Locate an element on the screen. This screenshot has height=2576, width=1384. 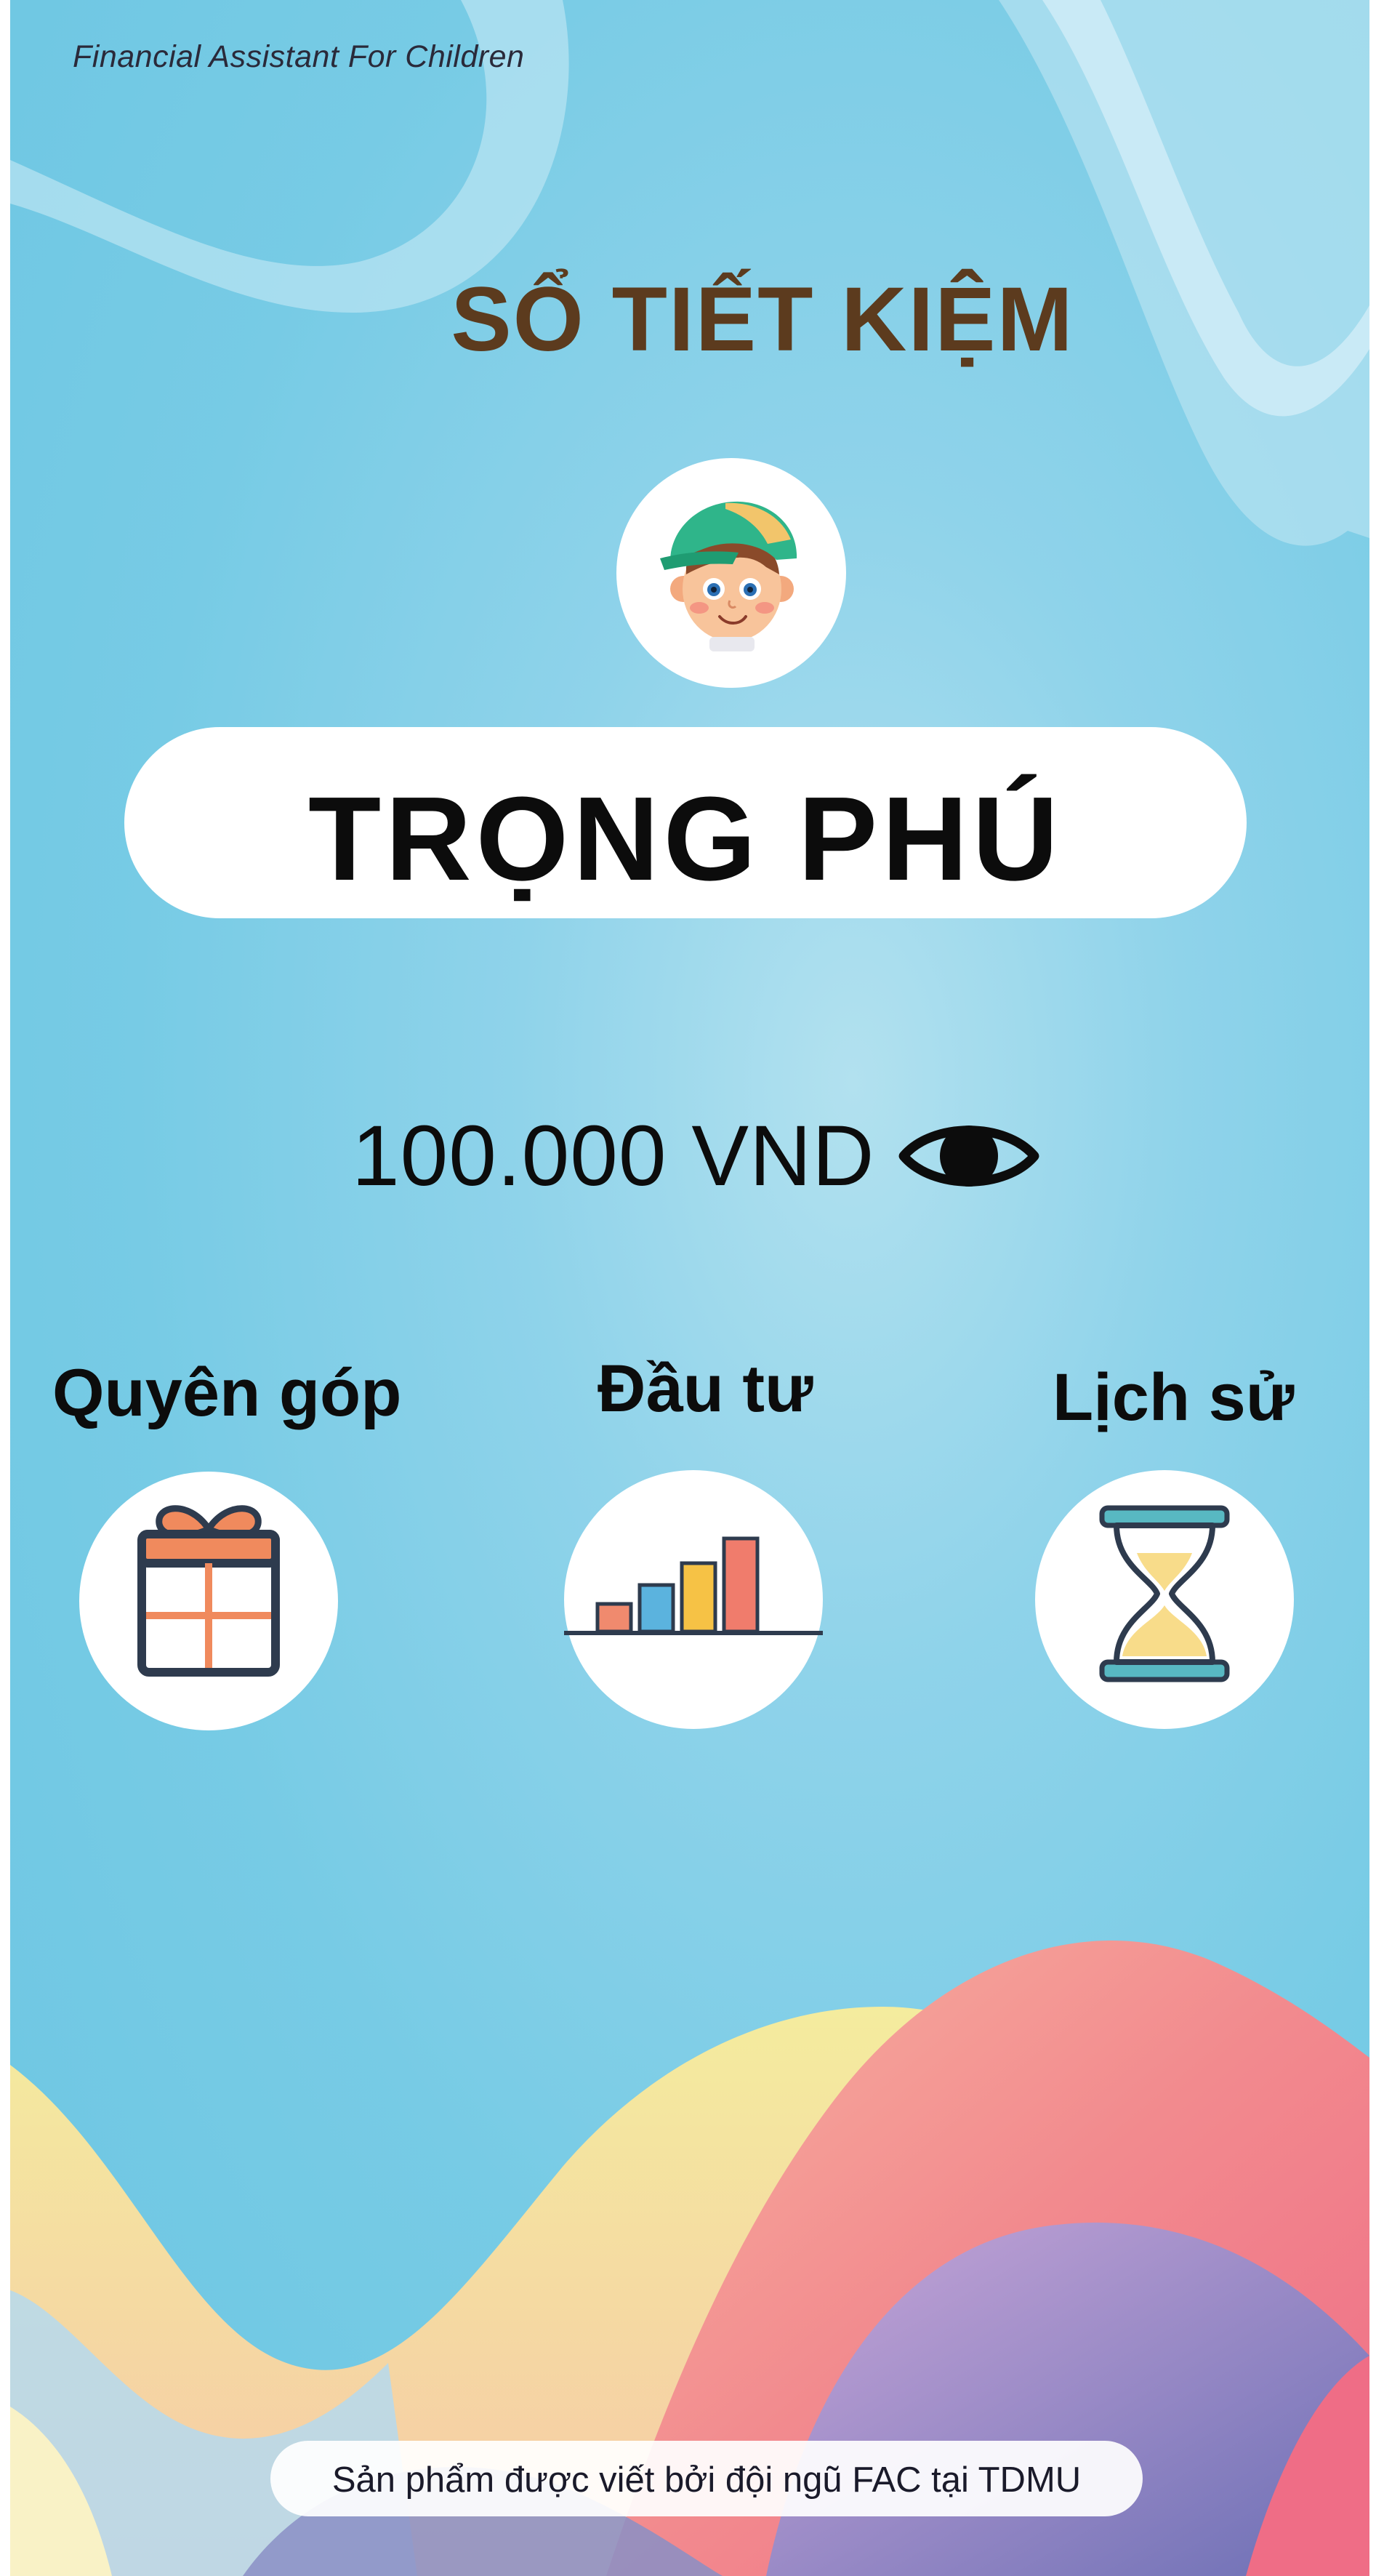
hourglass-icon is located at coordinates (1164, 1599).